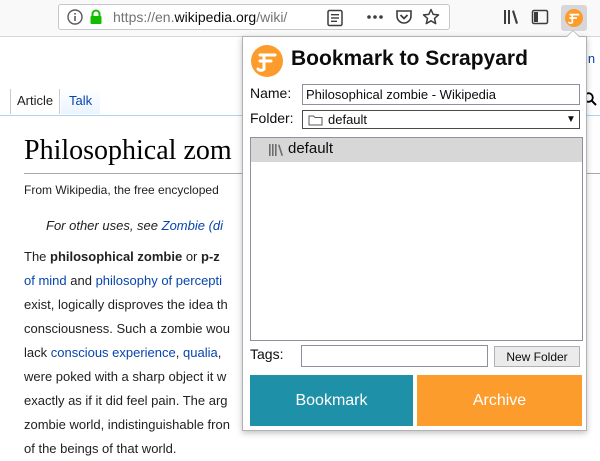  Describe the element at coordinates (159, 280) in the screenshot. I see `link-philosophy-of-perception: philosophy of percepti` at that location.